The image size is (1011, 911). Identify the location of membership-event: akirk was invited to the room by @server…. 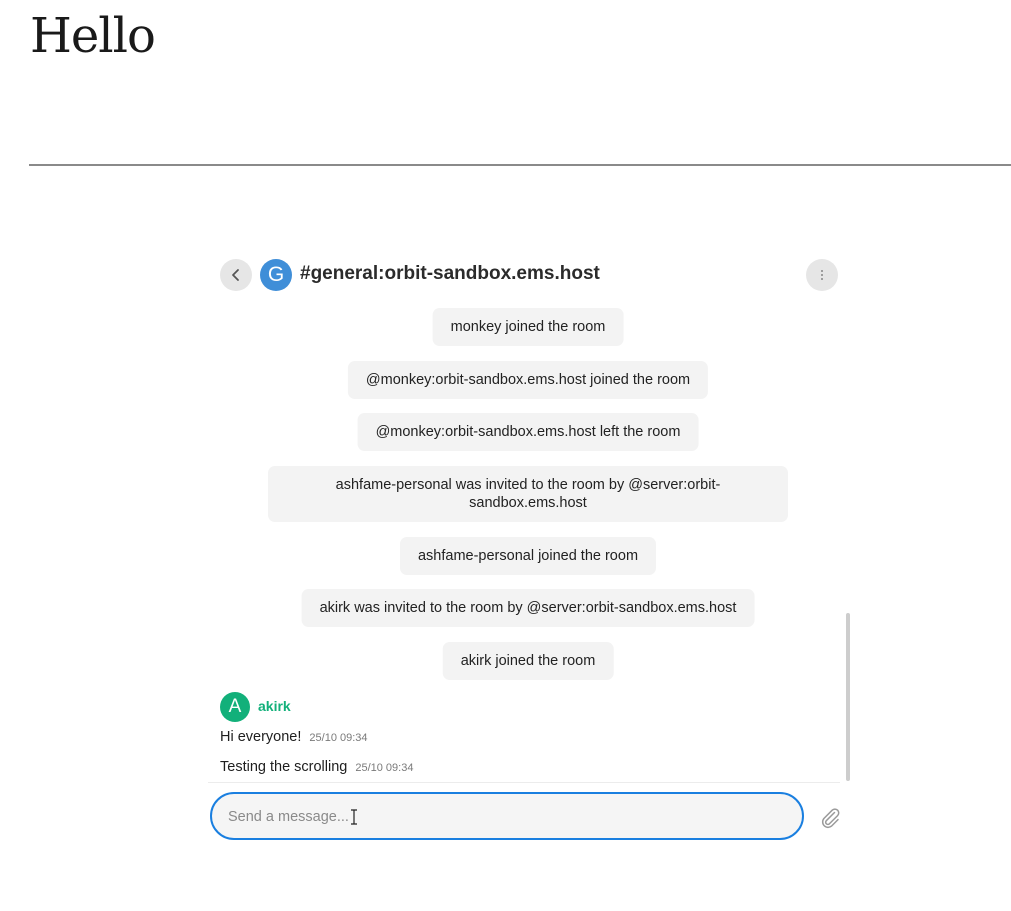
(528, 608).